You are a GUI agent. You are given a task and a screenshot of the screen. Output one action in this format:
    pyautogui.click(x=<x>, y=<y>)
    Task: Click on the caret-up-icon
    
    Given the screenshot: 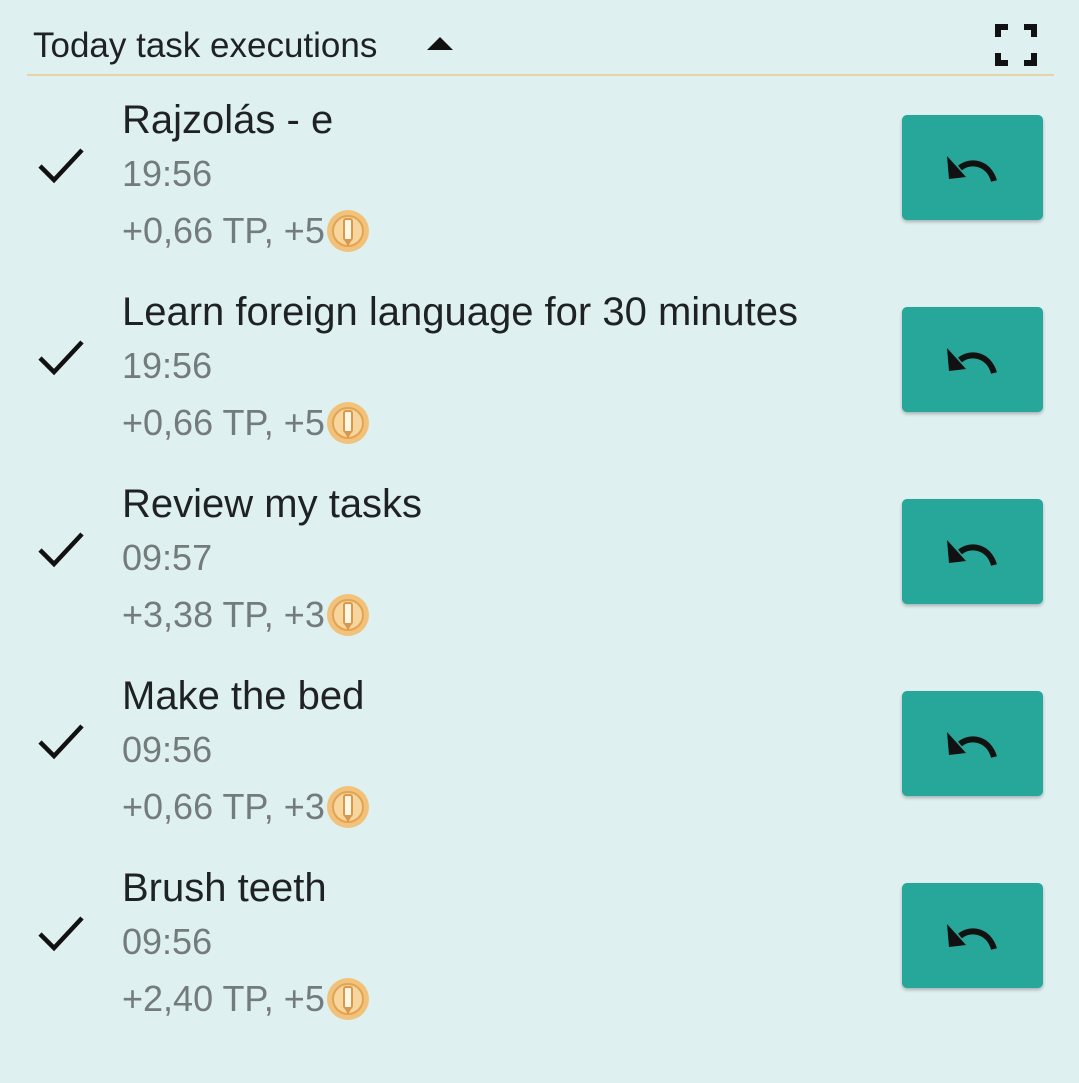 What is the action you would take?
    pyautogui.click(x=440, y=43)
    